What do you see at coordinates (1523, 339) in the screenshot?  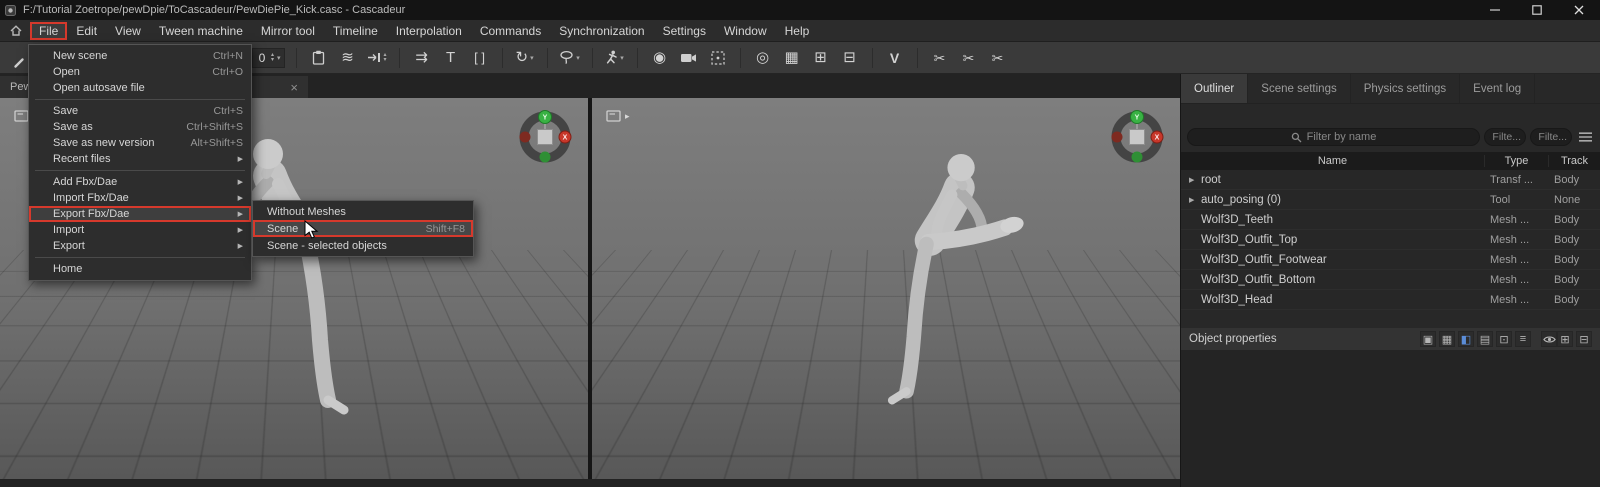 I see `panel-icon: ≡` at bounding box center [1523, 339].